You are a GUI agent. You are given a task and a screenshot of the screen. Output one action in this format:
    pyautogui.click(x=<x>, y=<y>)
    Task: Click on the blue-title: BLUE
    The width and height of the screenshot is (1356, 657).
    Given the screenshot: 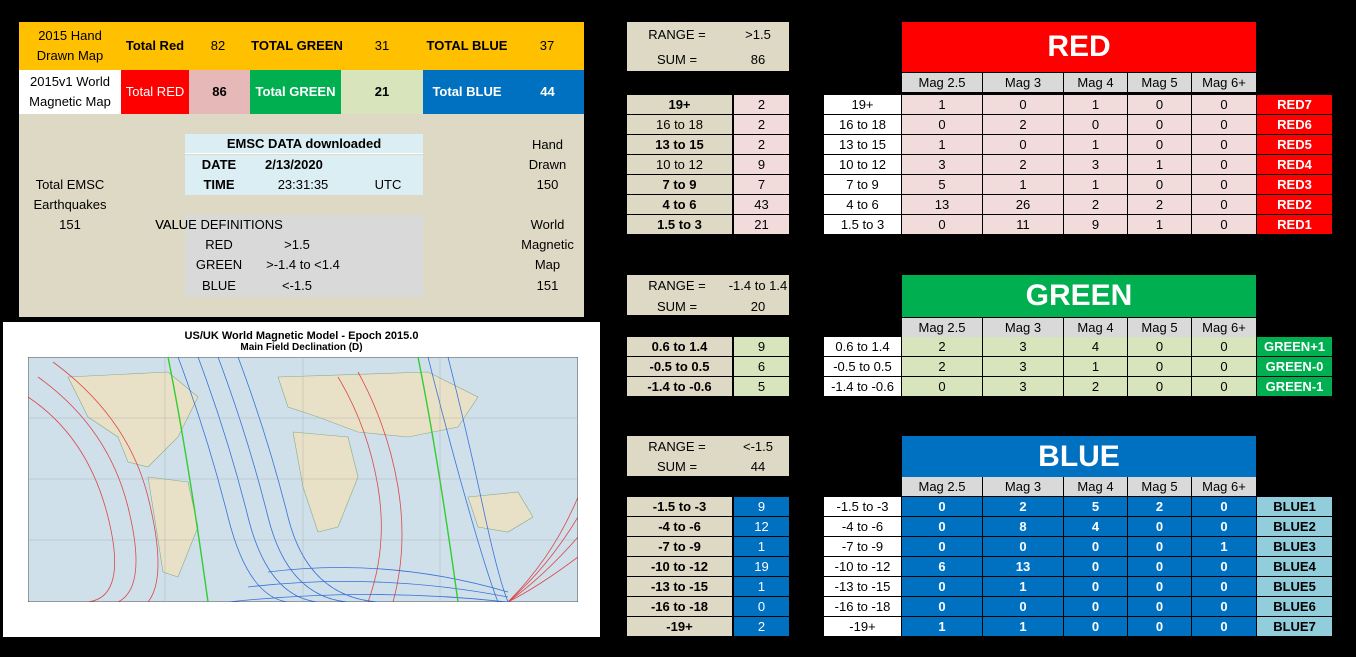 What is the action you would take?
    pyautogui.click(x=1079, y=456)
    